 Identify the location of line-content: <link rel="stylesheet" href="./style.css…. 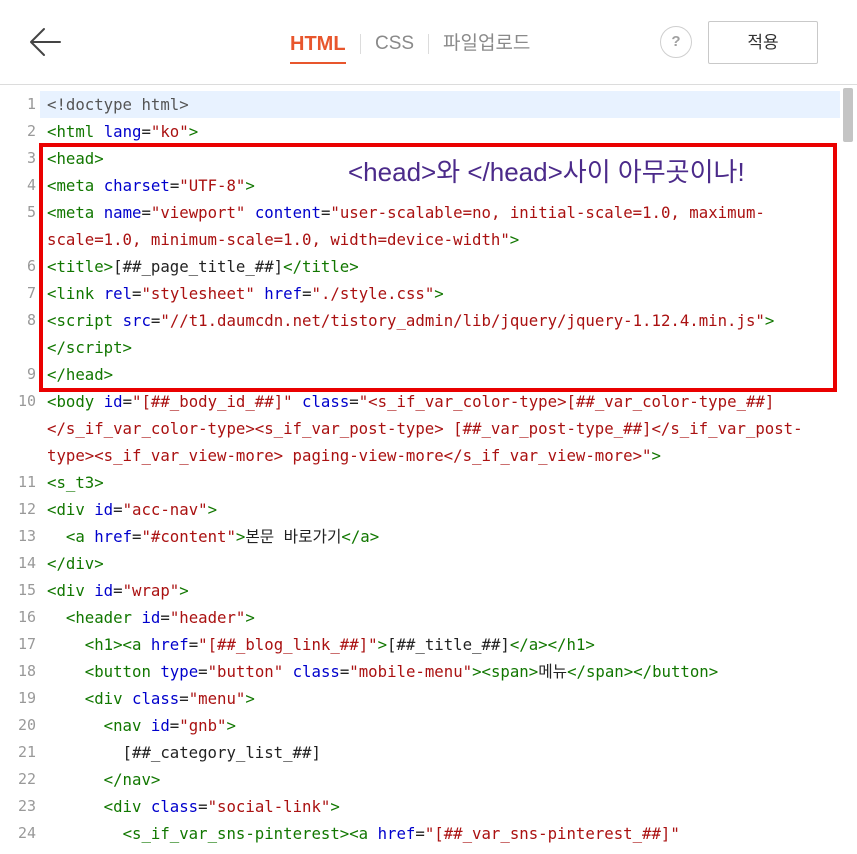
(440, 293).